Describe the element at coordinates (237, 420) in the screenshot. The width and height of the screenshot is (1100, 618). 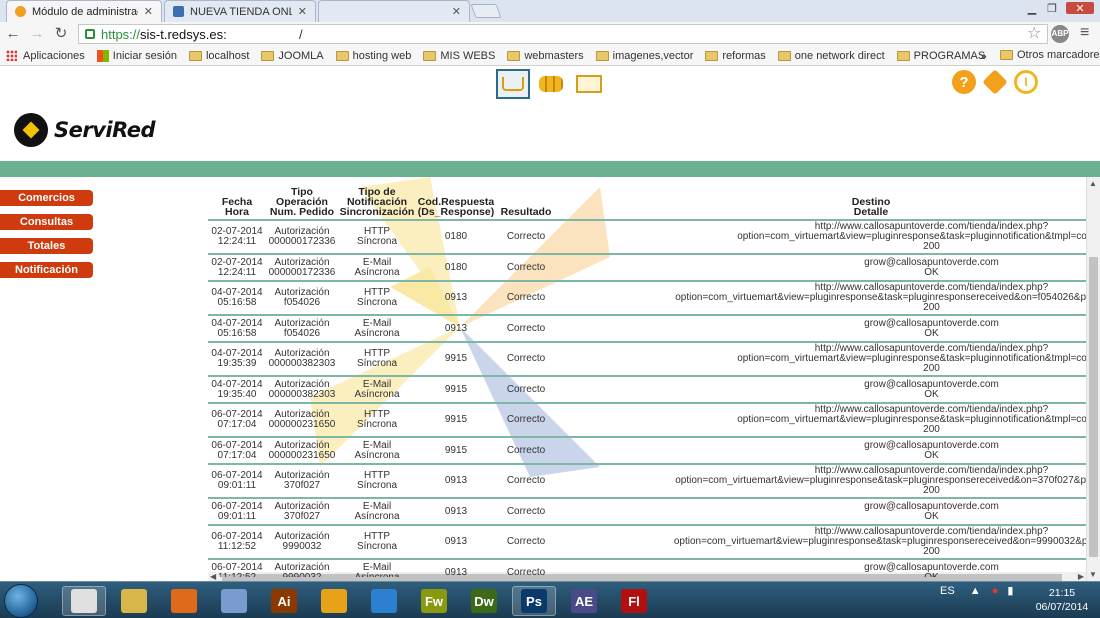
I see `cell-fecha-hora: 06-07-2014 07:17:04` at that location.